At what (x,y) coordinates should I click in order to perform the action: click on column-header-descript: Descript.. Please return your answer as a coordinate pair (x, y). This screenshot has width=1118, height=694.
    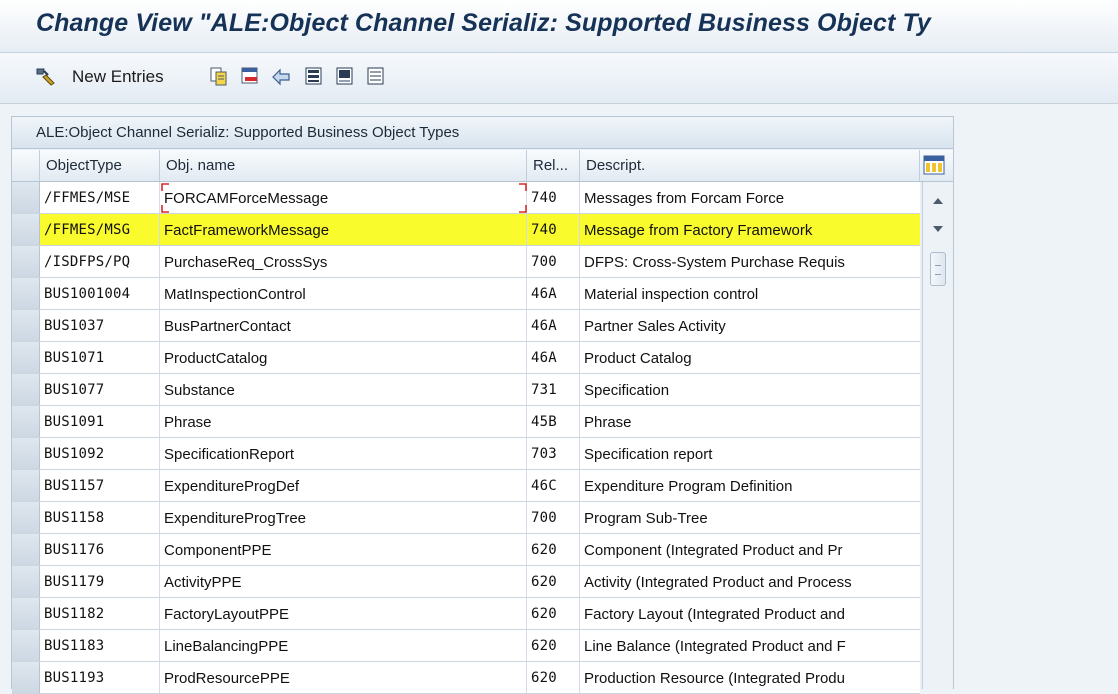
    Looking at the image, I should click on (750, 165).